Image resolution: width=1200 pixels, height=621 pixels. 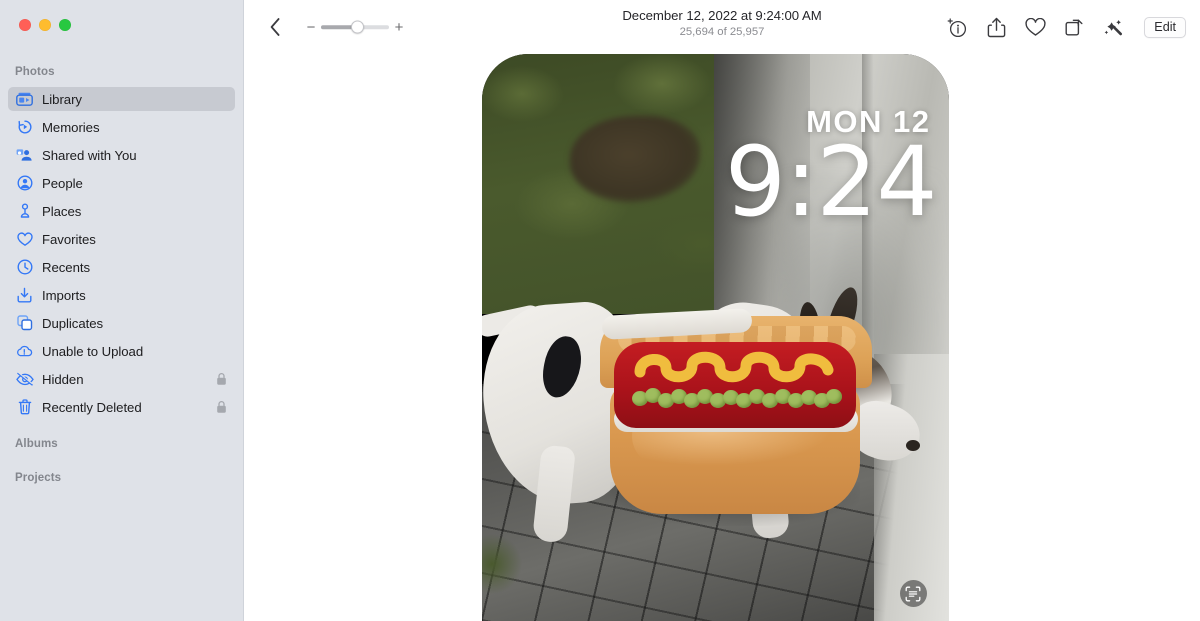 I want to click on rotate-icon, so click(x=1074, y=27).